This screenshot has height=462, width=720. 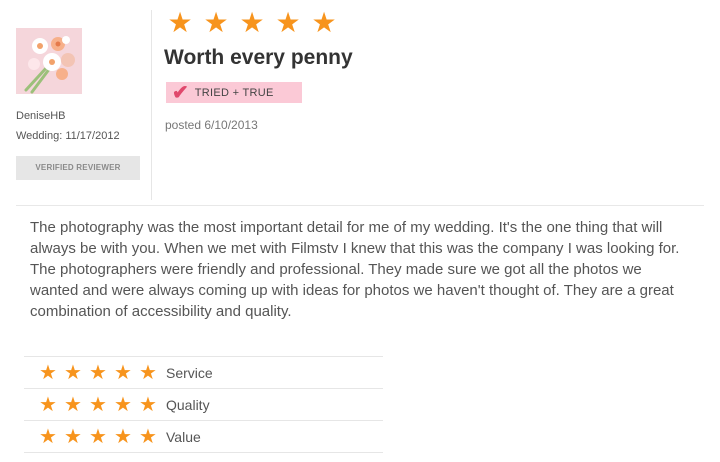 What do you see at coordinates (188, 404) in the screenshot?
I see `rating-label: Quality` at bounding box center [188, 404].